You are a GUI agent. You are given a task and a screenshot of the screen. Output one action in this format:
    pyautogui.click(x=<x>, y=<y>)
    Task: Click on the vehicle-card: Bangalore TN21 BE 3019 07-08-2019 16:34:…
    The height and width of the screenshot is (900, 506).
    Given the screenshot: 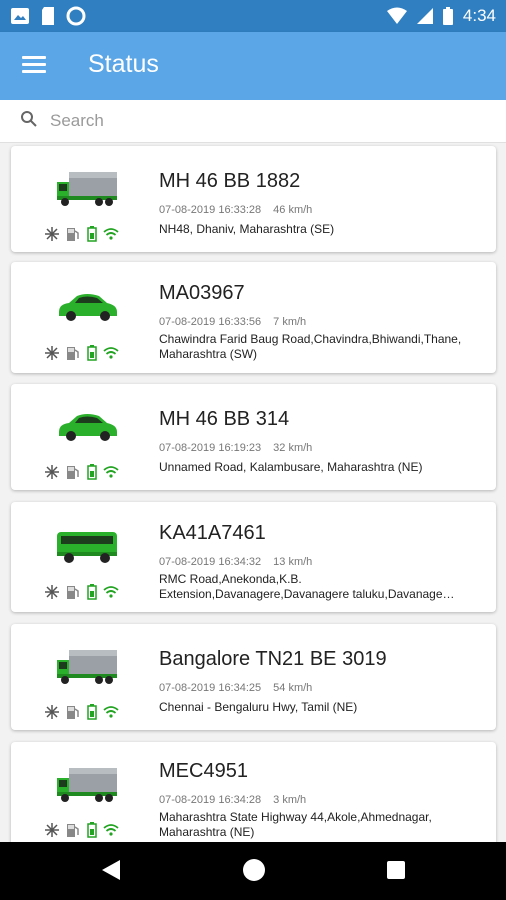 What is the action you would take?
    pyautogui.click(x=253, y=677)
    